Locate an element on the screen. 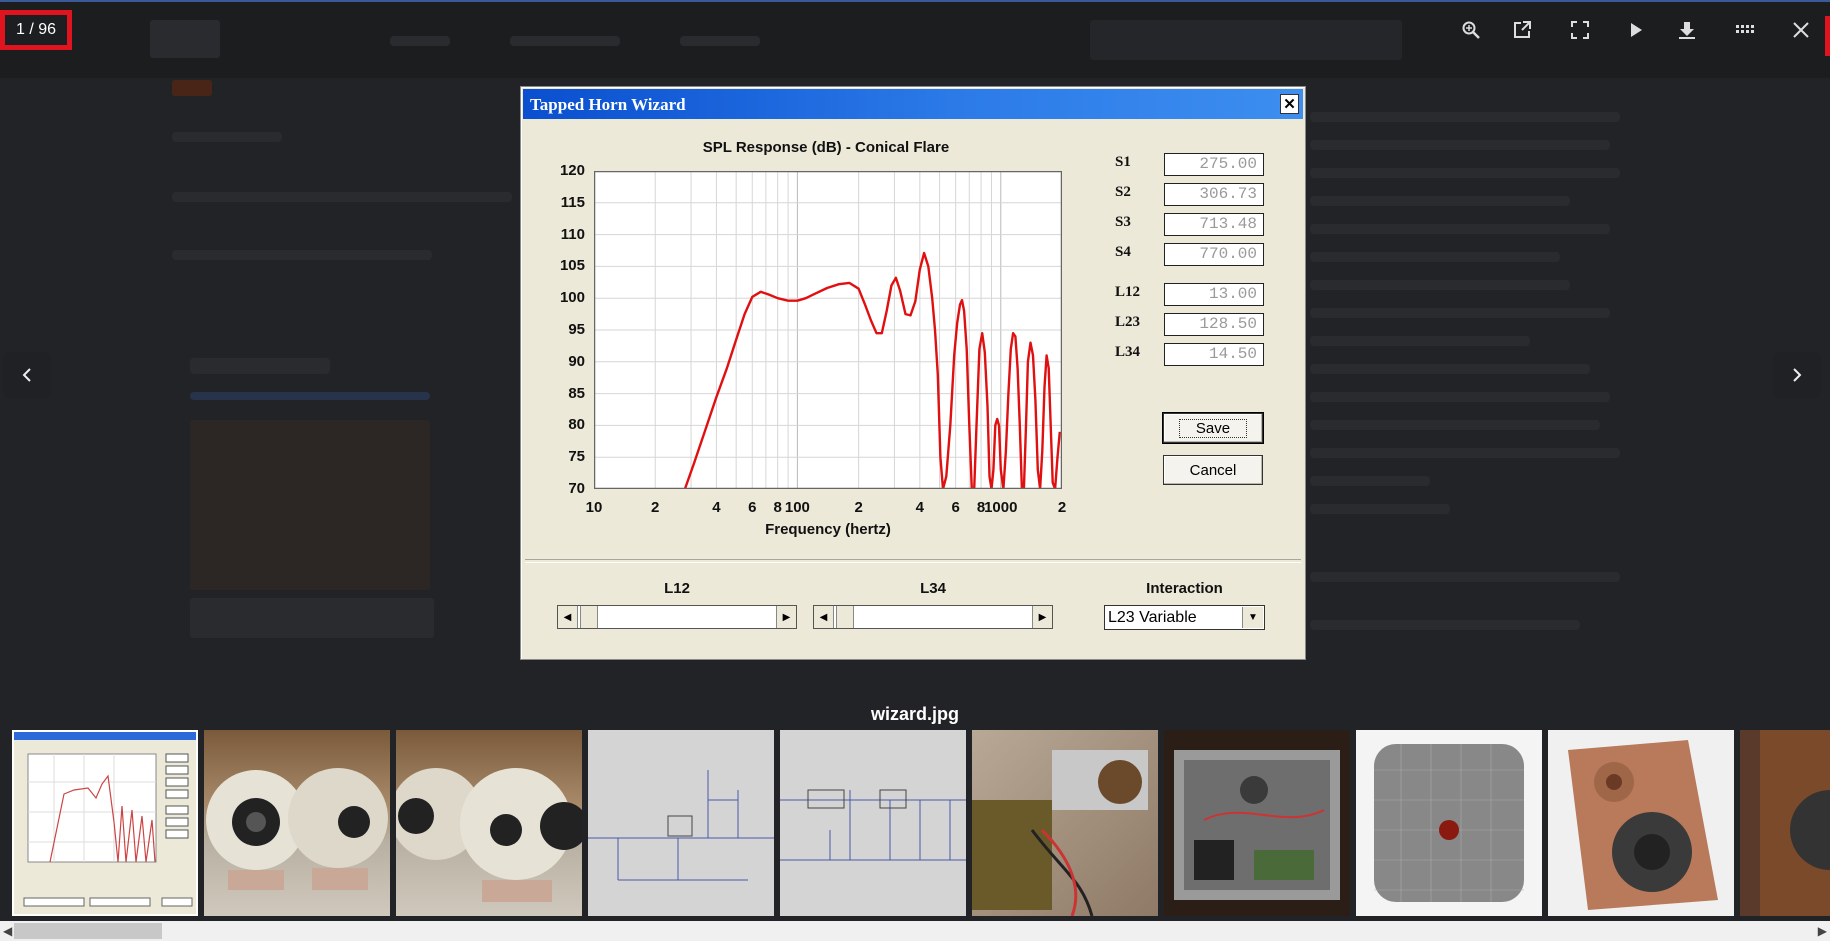 The image size is (1830, 941). cancel-button: Cancel is located at coordinates (1213, 470).